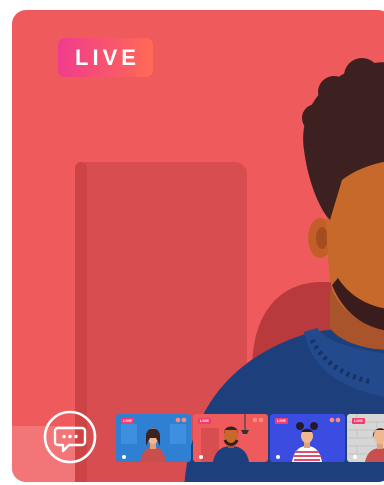 This screenshot has height=485, width=384. I want to click on stream-thumbnail-strip: LIVE LIVE LIVE LIVE, so click(250, 438).